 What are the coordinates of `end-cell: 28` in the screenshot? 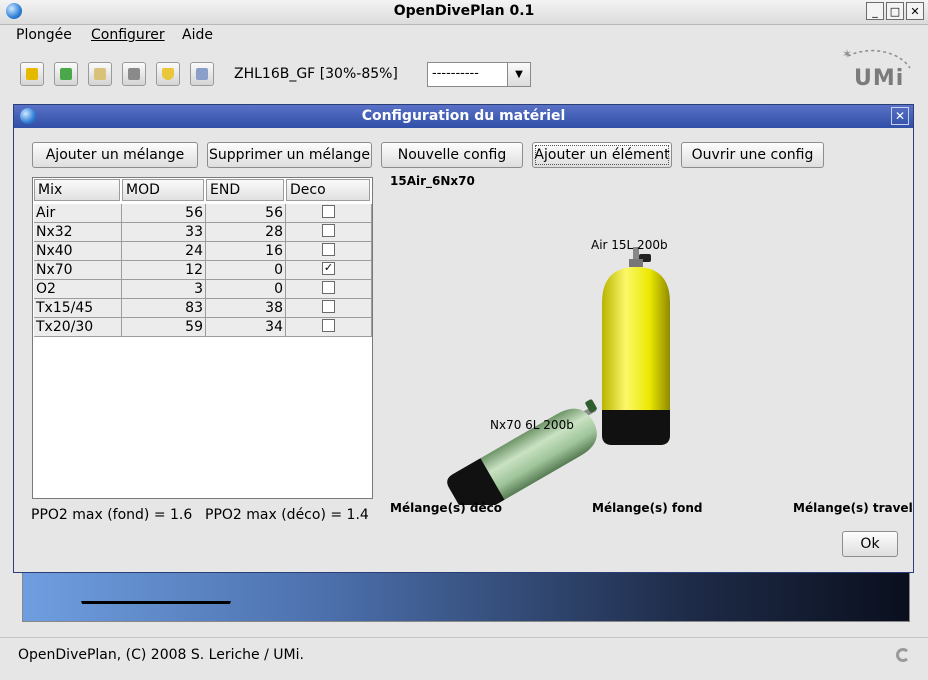 It's located at (246, 232).